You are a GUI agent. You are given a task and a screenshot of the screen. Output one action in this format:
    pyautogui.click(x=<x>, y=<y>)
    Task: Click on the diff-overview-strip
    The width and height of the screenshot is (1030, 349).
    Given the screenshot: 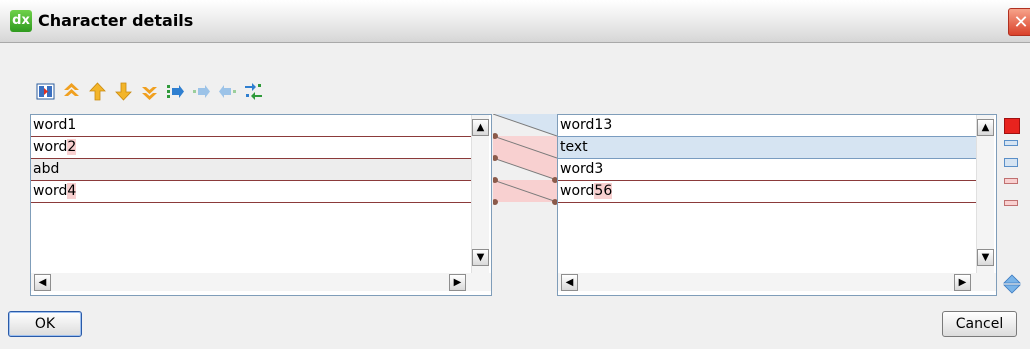 What is the action you would take?
    pyautogui.click(x=1012, y=205)
    